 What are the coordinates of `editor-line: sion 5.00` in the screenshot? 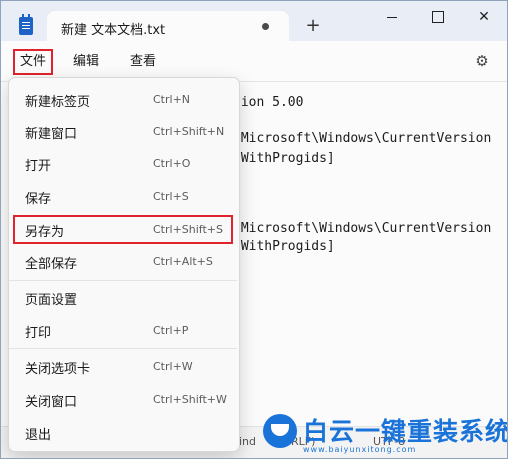 It's located at (268, 102).